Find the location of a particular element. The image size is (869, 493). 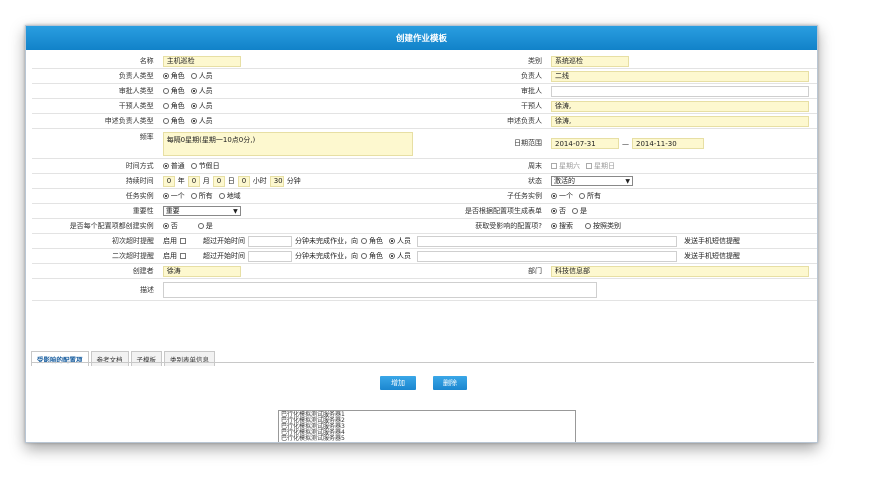

weekend-saturday-checkbox: 星期六 is located at coordinates (565, 166).